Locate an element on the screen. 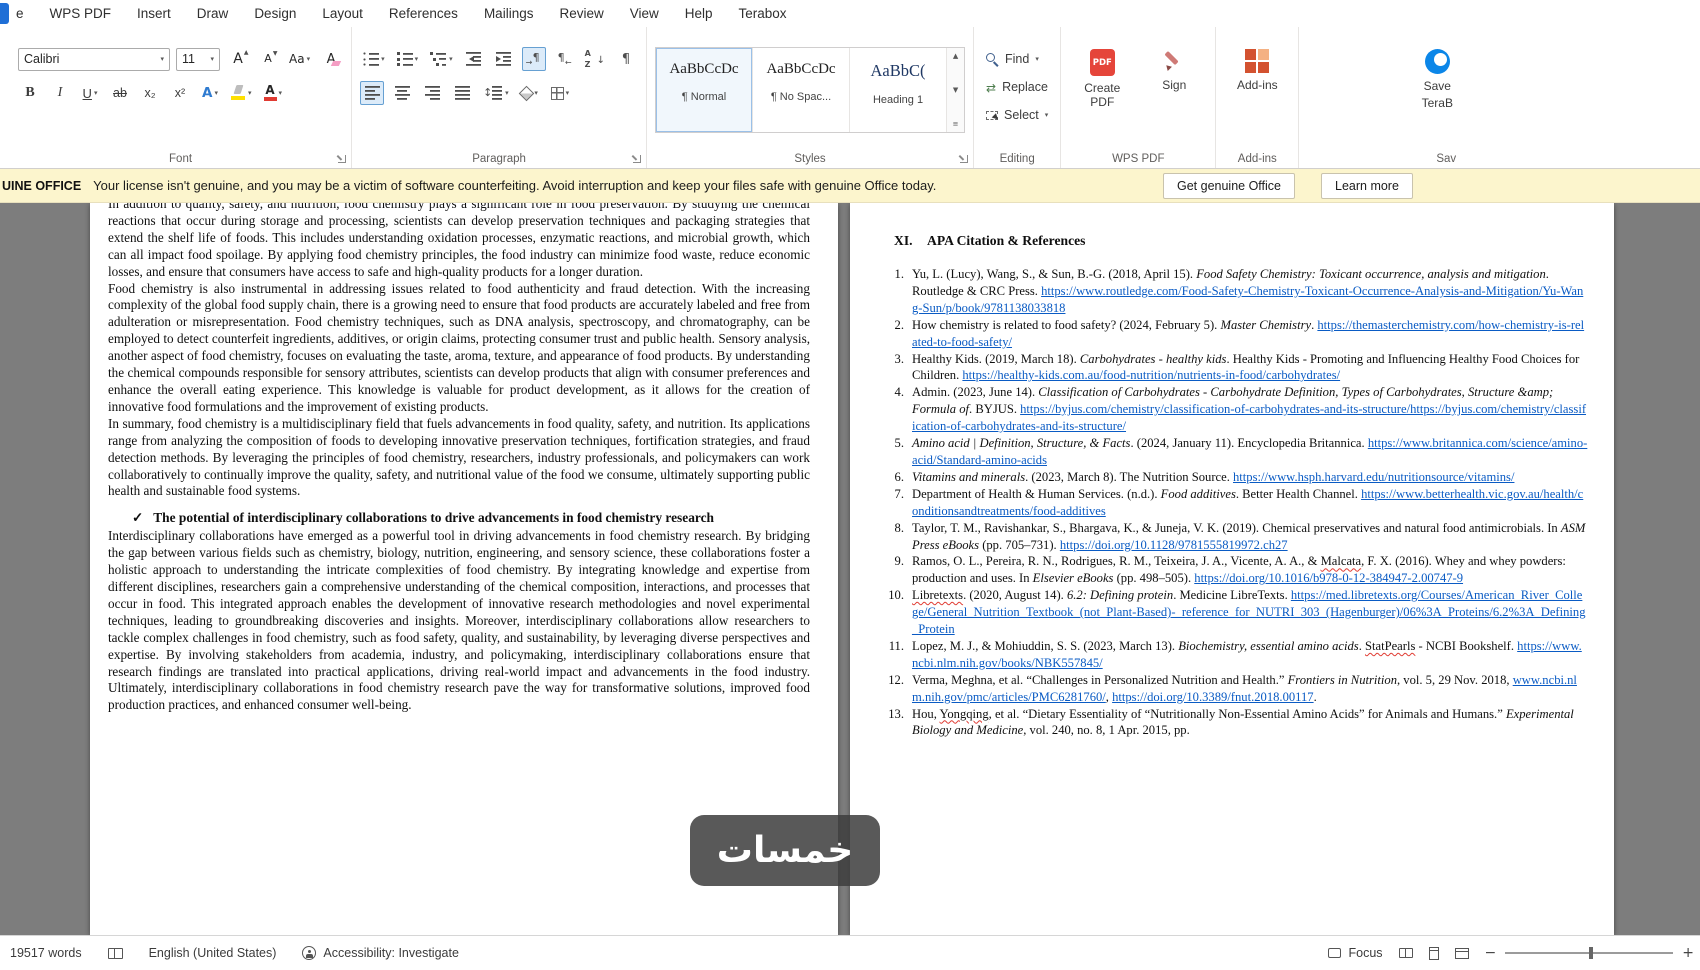  font-name-select: Calibri is located at coordinates (94, 59).